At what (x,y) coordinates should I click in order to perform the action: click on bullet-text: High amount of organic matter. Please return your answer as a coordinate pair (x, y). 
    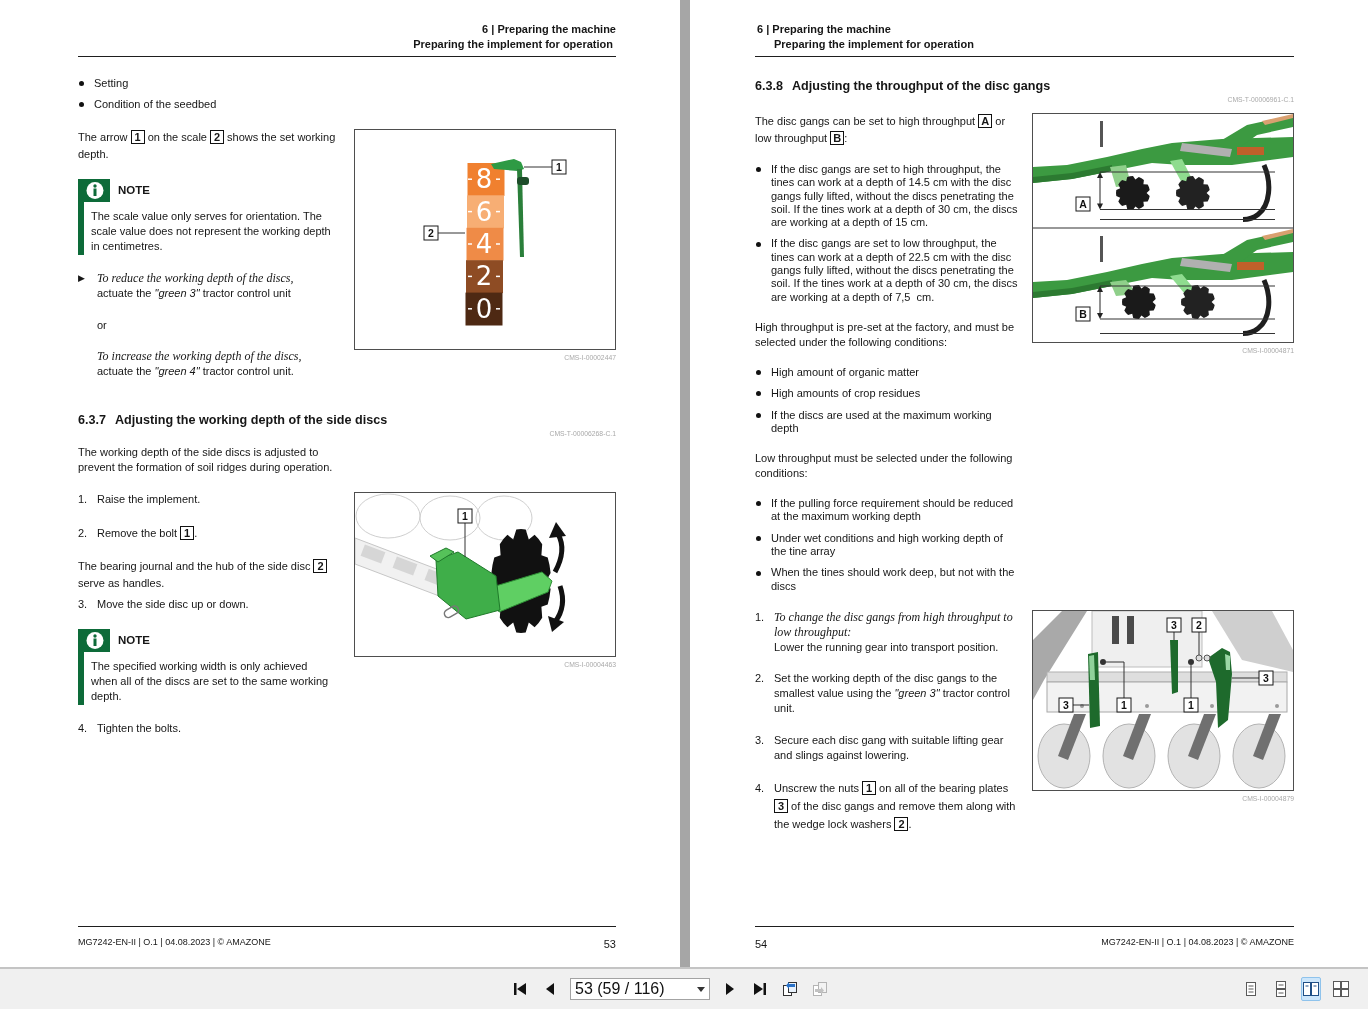
    Looking at the image, I should click on (845, 372).